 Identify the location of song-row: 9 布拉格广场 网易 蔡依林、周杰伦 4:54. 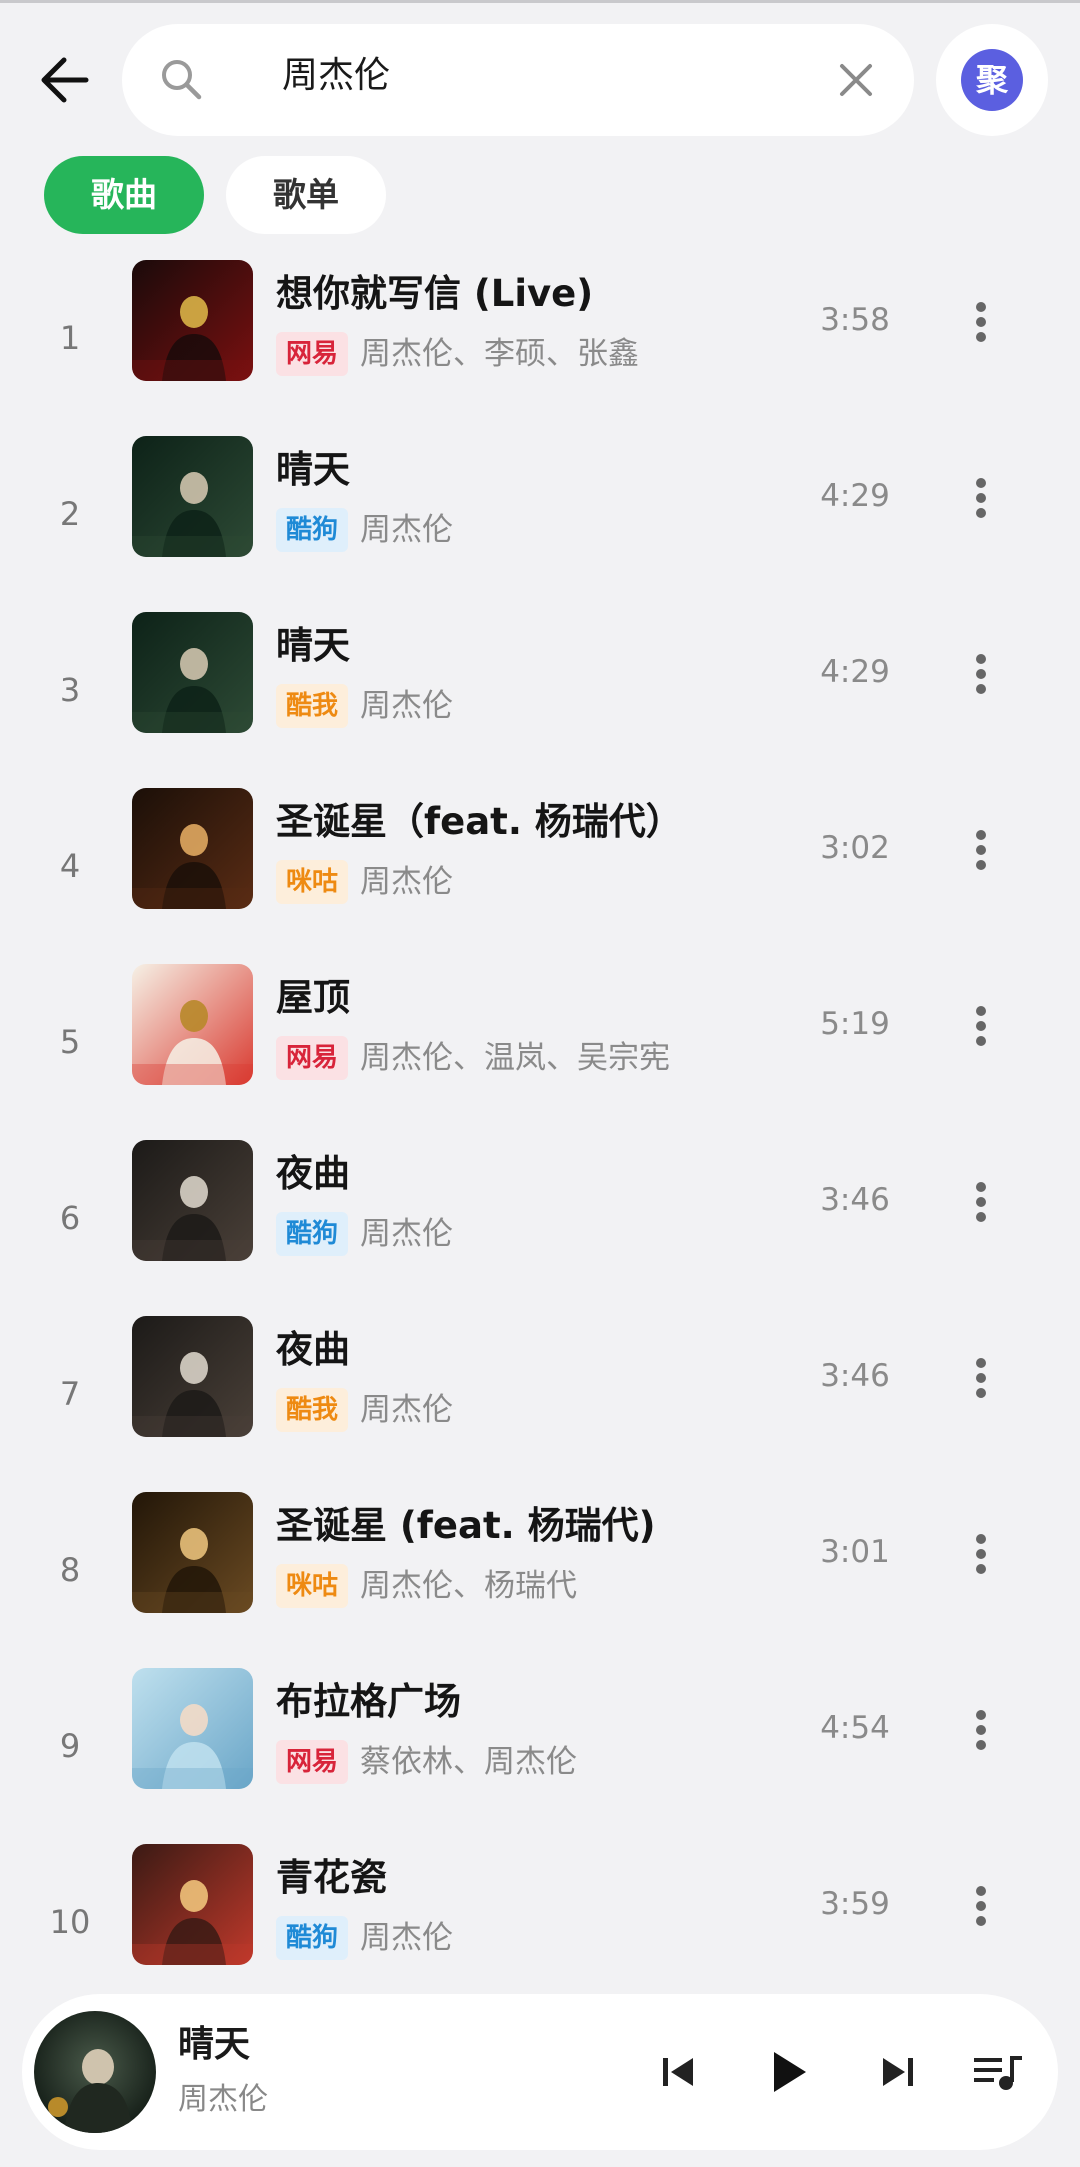
(540, 1746).